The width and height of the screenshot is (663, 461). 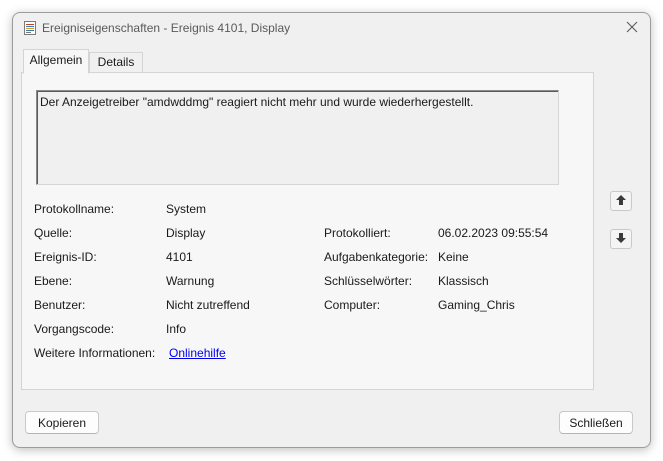 I want to click on label-weitere-informationen: Weitere Informationen:, so click(x=95, y=353).